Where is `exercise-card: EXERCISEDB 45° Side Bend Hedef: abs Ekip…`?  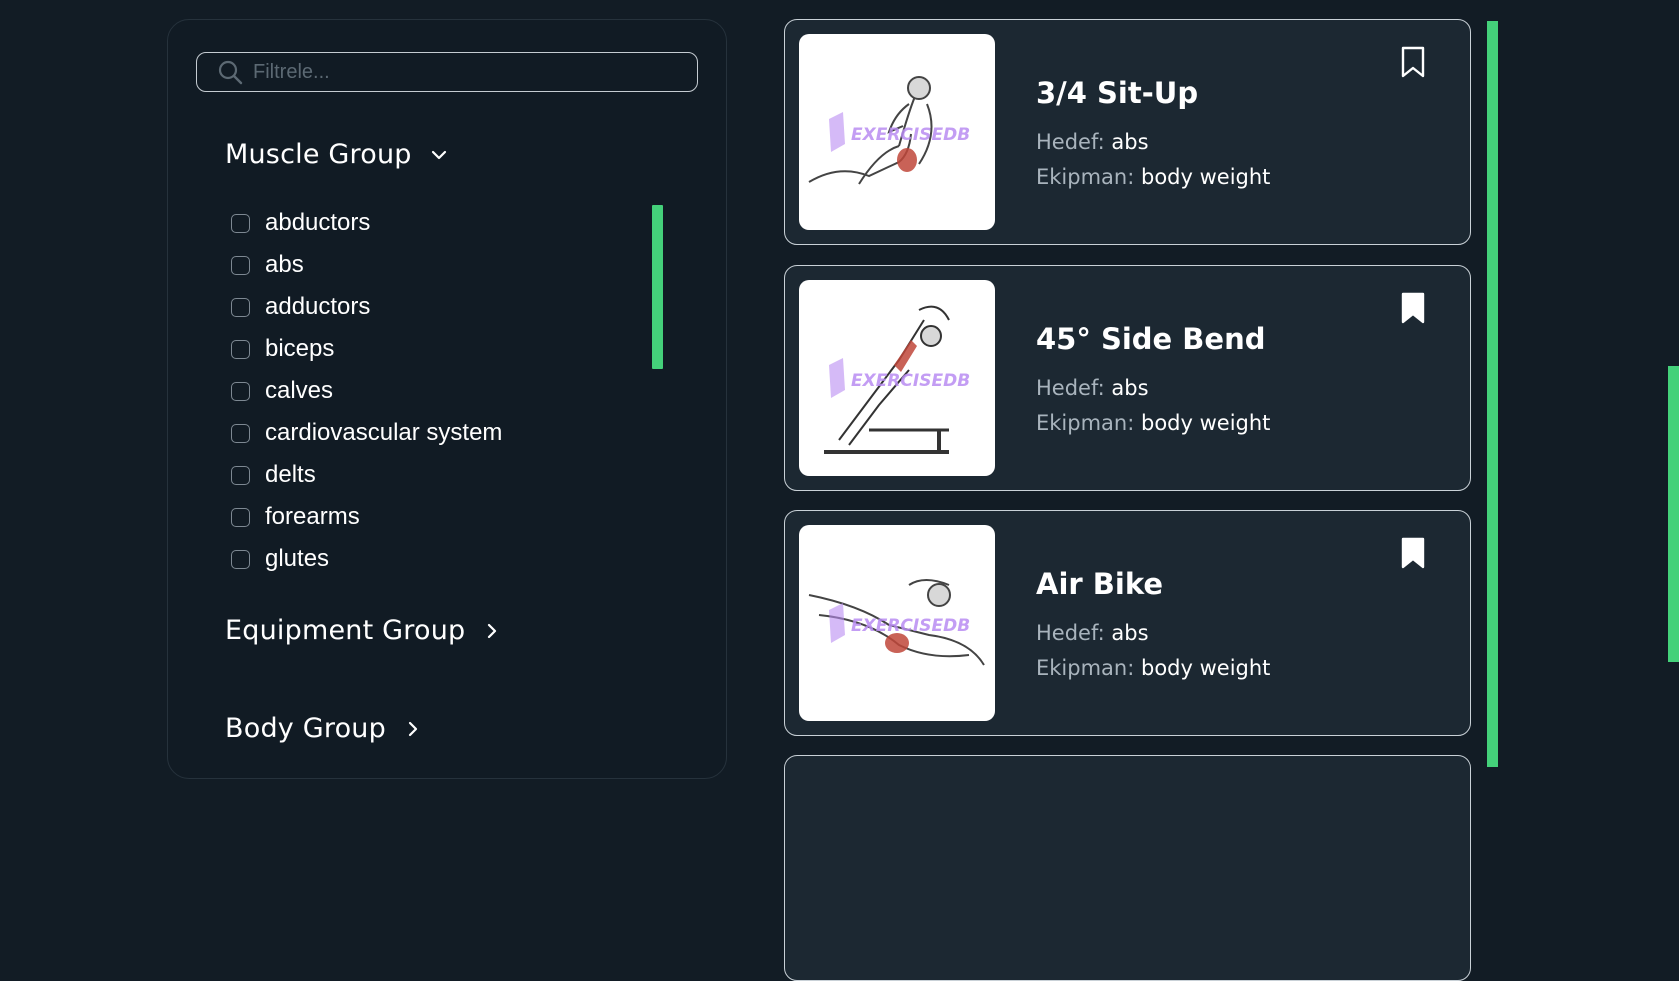
exercise-card: EXERCISEDB 45° Side Bend Hedef: abs Ekip… is located at coordinates (1127, 378).